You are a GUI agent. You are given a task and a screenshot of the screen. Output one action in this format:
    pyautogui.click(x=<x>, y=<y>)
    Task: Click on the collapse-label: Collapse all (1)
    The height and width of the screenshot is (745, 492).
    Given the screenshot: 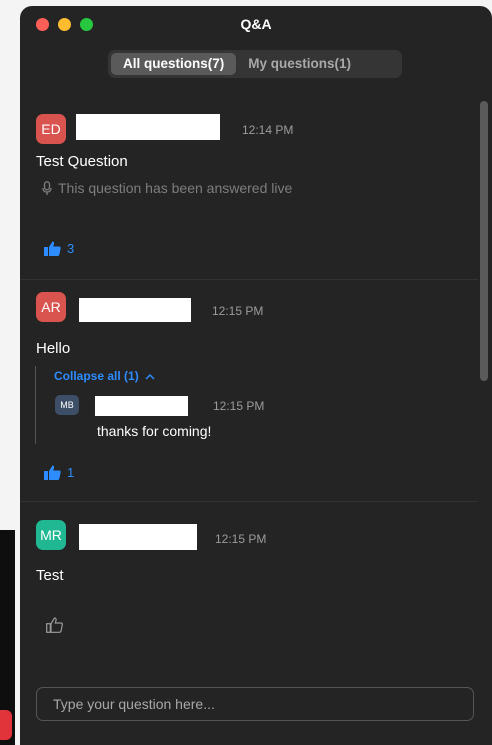 What is the action you would take?
    pyautogui.click(x=96, y=376)
    